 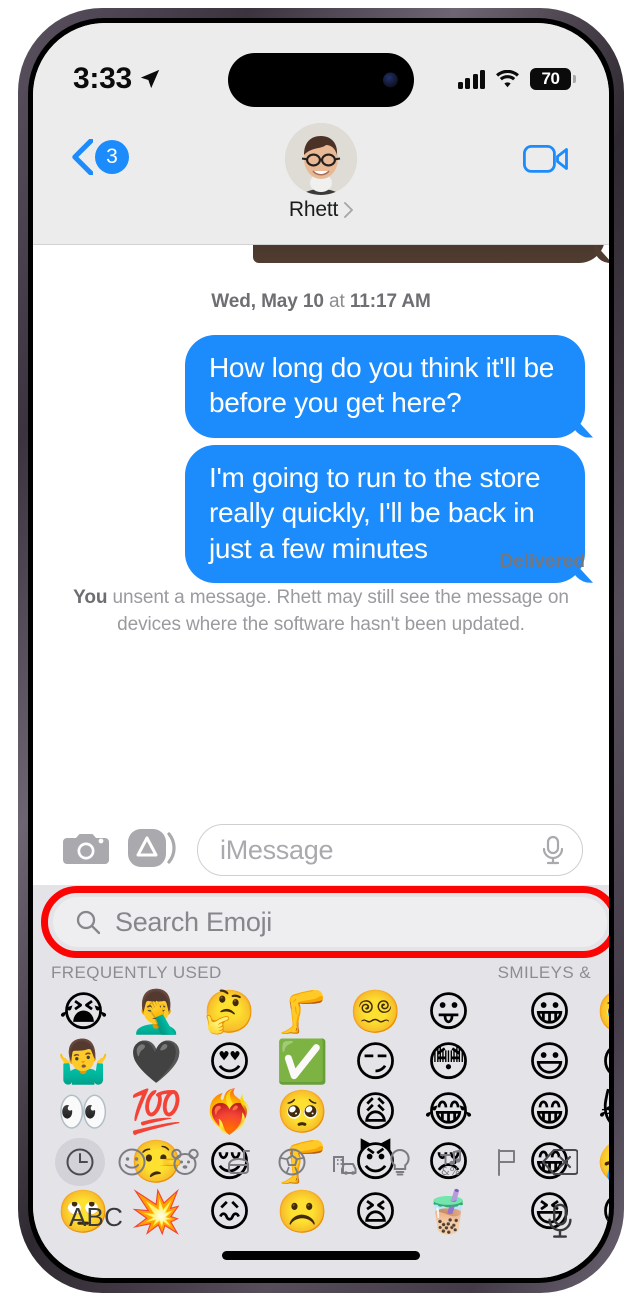 What do you see at coordinates (229, 1062) in the screenshot?
I see `emoji-cell: 😍` at bounding box center [229, 1062].